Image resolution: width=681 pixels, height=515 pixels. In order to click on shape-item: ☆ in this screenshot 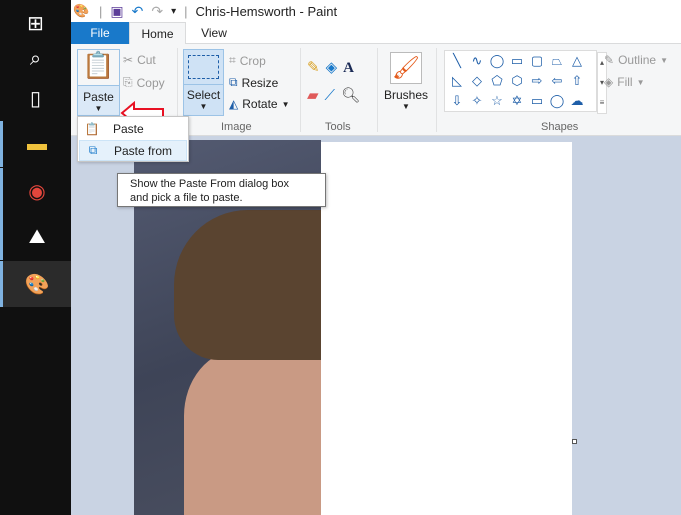, I will do `click(497, 101)`.